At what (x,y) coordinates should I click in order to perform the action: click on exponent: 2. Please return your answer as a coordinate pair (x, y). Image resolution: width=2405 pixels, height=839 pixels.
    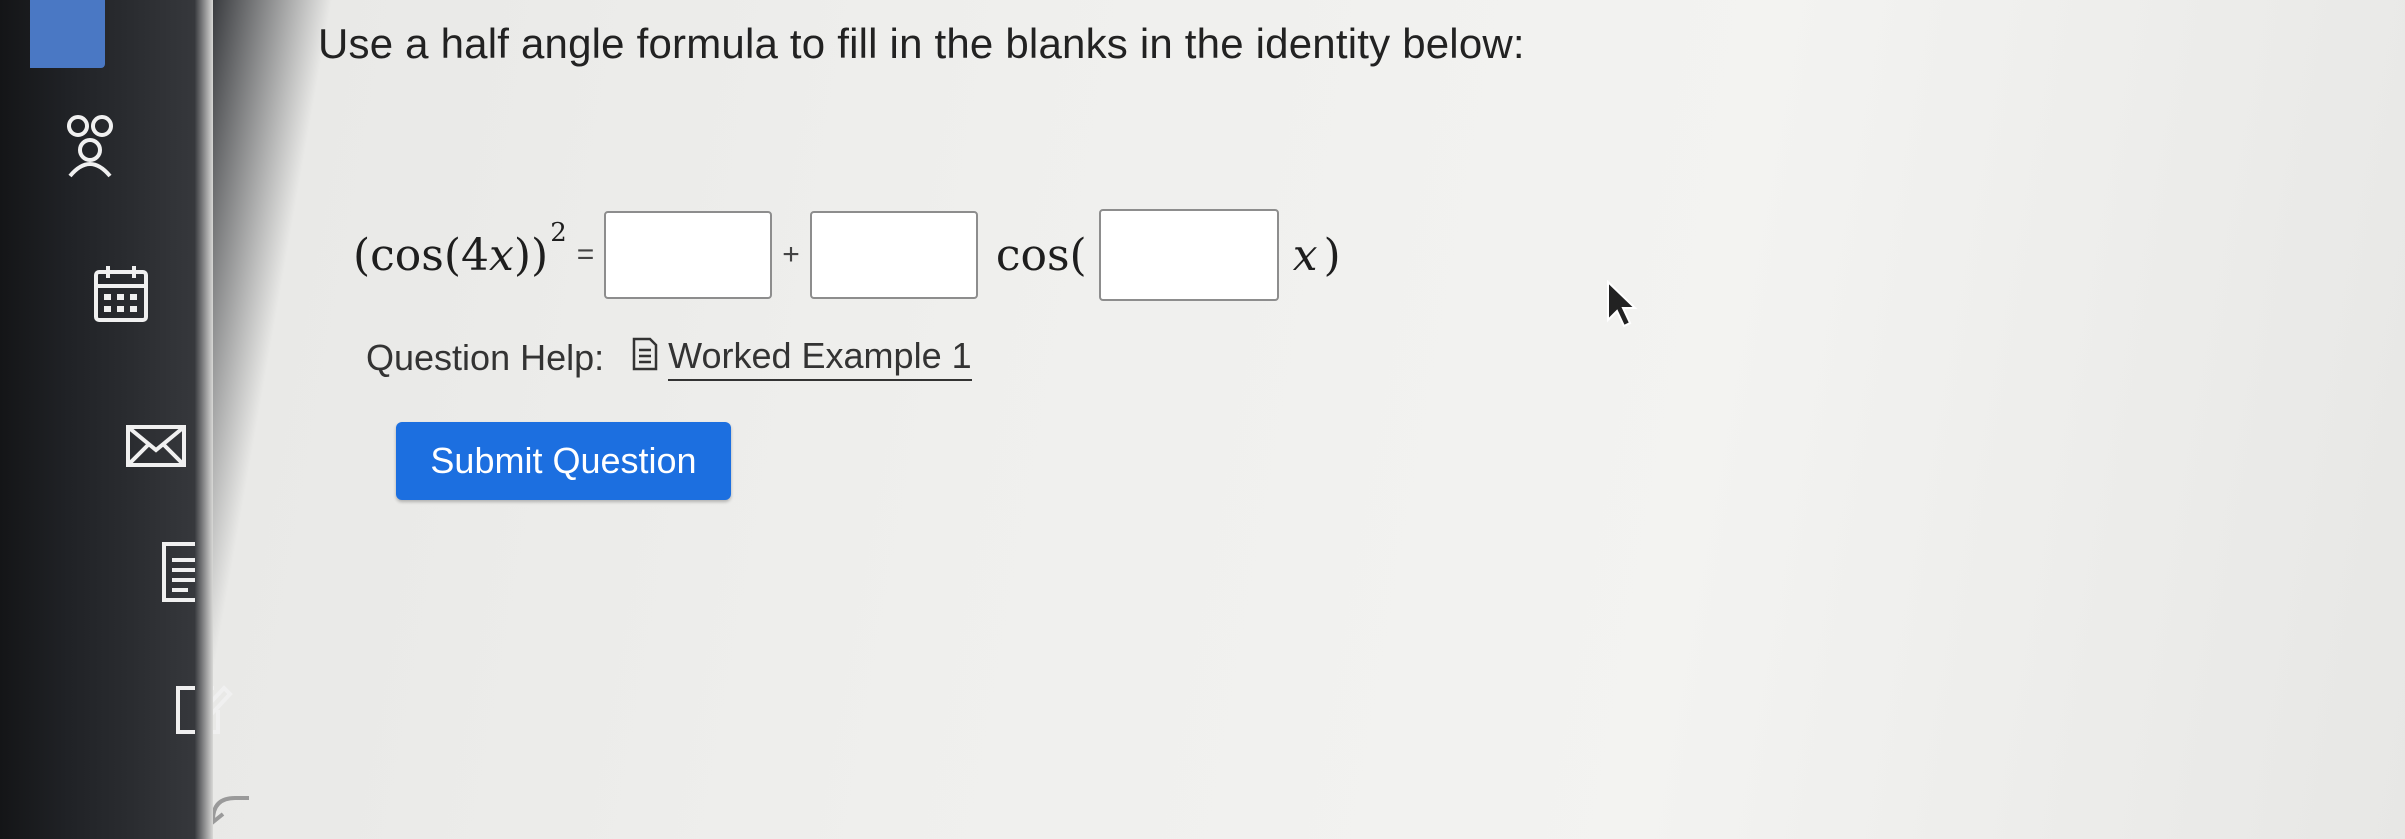
    Looking at the image, I should click on (558, 233).